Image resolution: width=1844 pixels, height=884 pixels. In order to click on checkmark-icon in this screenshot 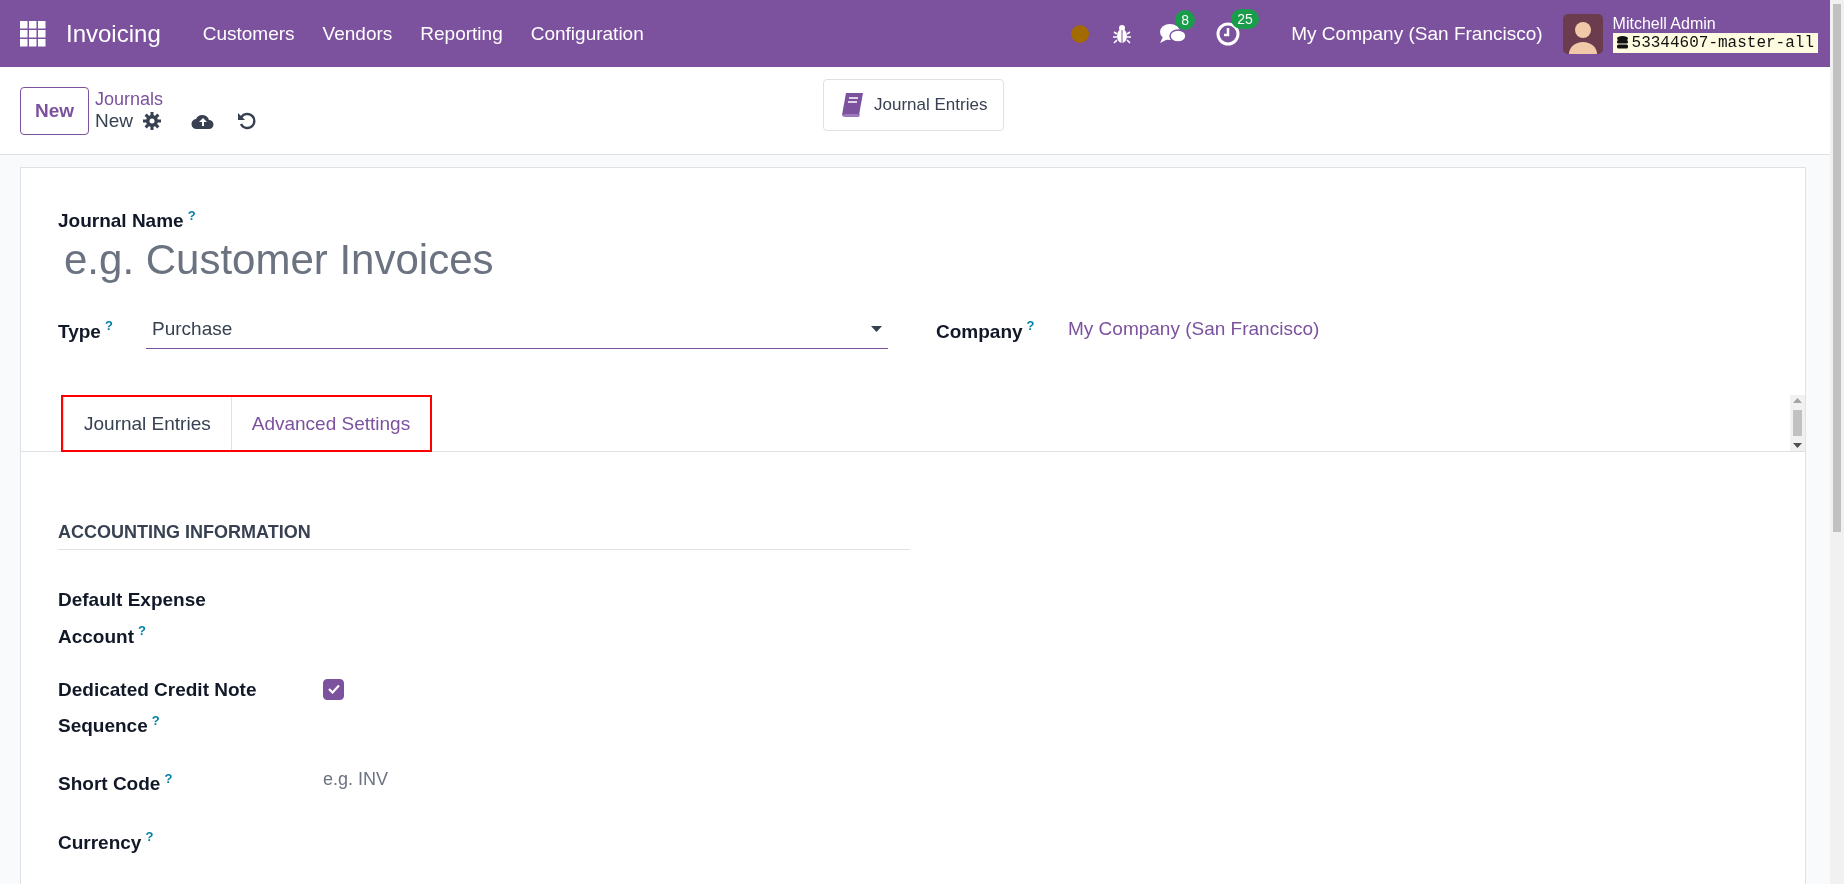, I will do `click(333, 689)`.